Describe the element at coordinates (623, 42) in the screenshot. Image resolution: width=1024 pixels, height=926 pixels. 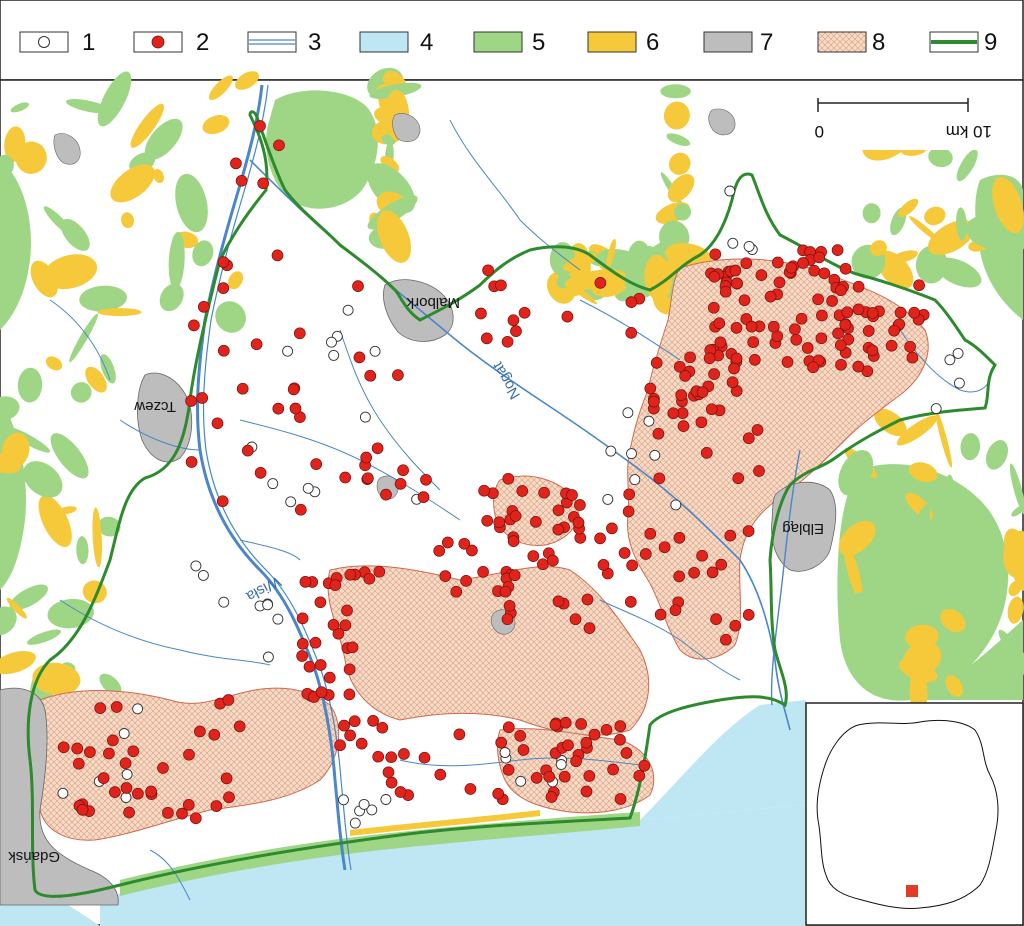
I see `legend-item-6: 6` at that location.